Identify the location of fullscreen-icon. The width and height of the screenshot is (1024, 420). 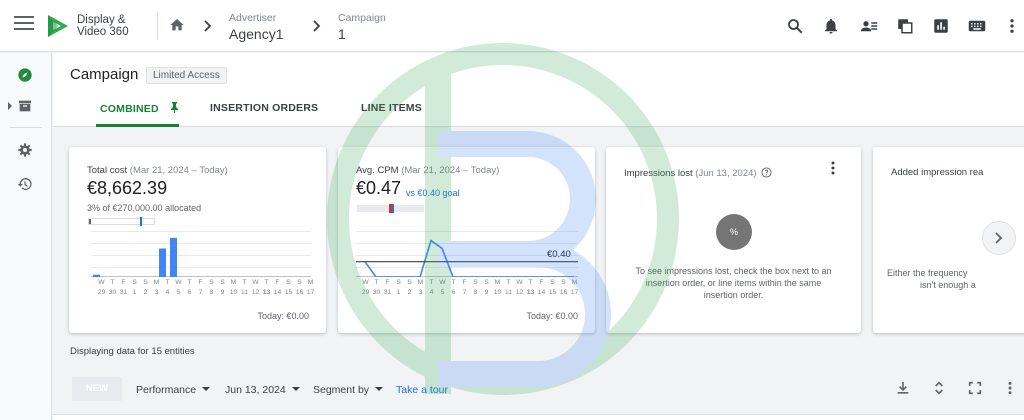
(975, 388).